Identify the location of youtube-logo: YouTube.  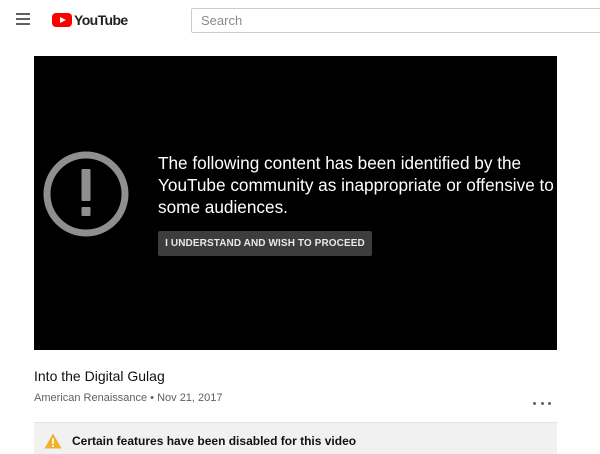
(90, 20).